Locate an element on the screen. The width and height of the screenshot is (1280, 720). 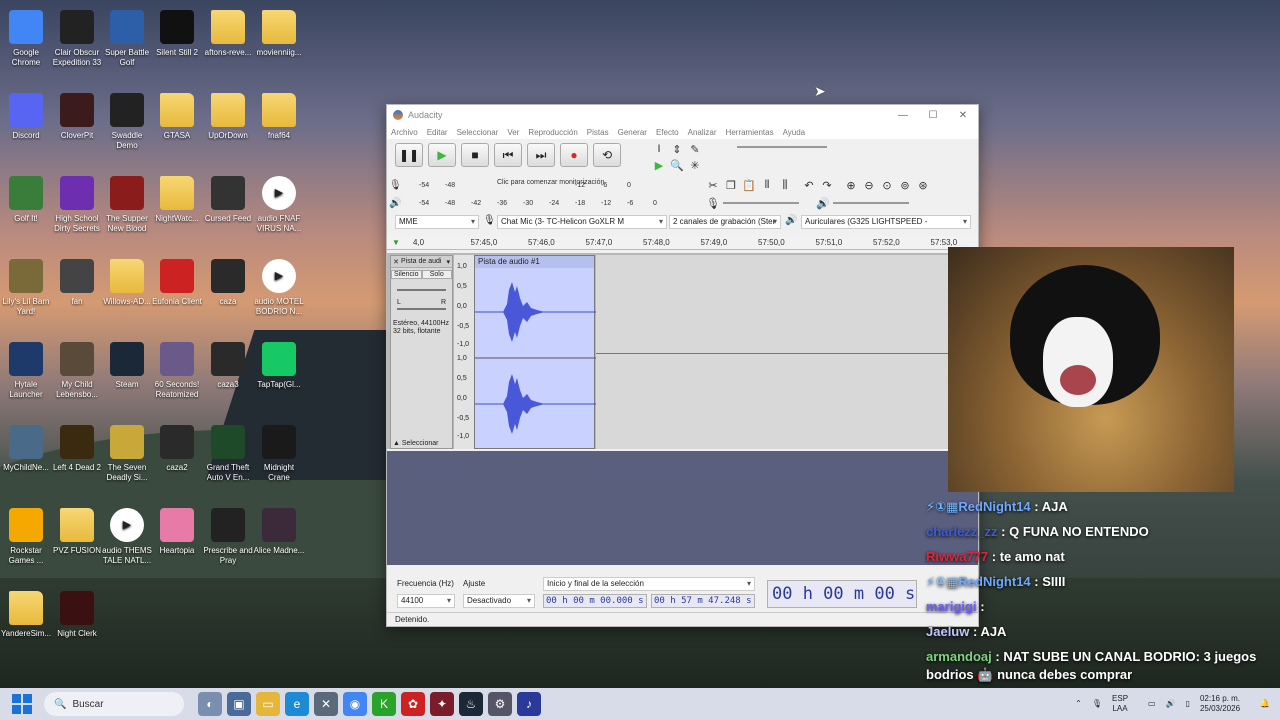
mute-button: Silencio is located at coordinates (406, 274).